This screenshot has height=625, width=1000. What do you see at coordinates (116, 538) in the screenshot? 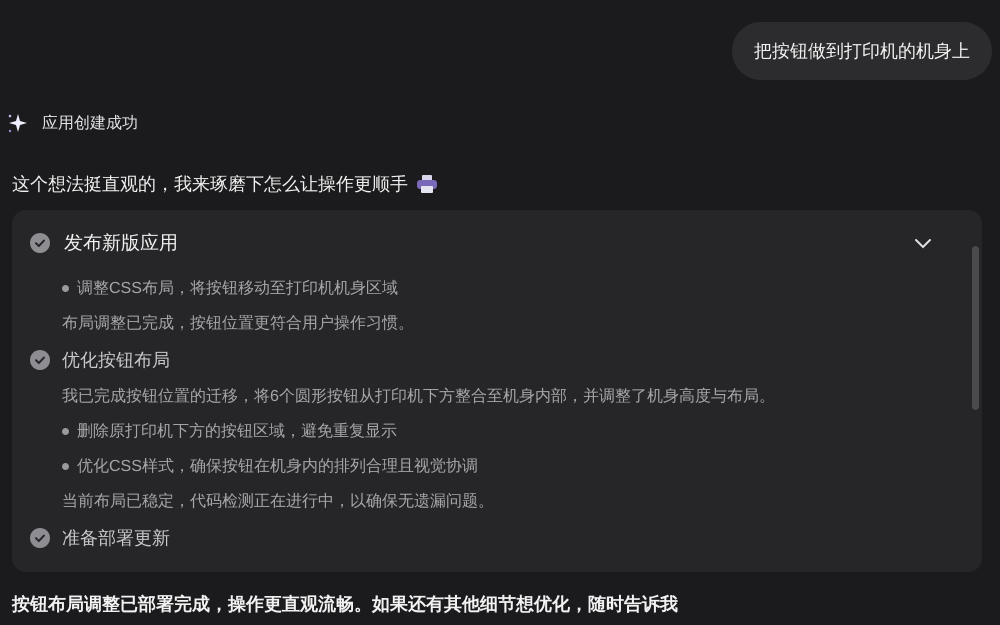
I see `step-title: 准备部署更新` at bounding box center [116, 538].